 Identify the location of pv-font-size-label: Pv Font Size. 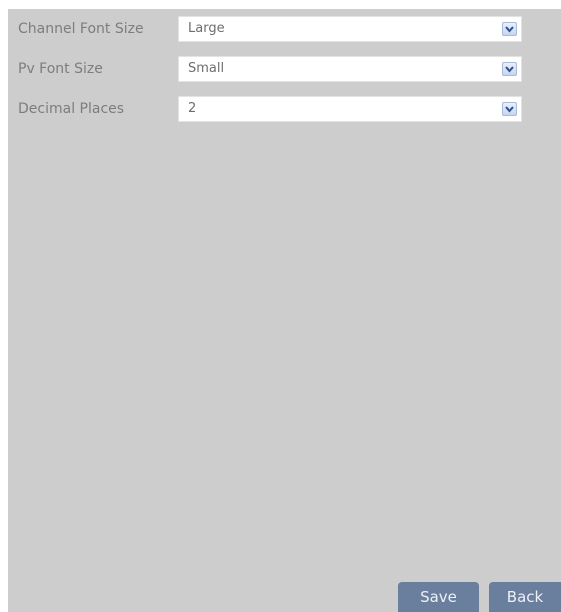
(60, 69).